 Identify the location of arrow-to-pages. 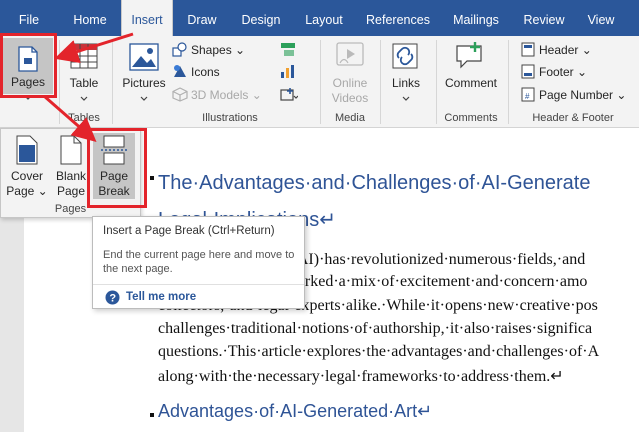
(94, 48).